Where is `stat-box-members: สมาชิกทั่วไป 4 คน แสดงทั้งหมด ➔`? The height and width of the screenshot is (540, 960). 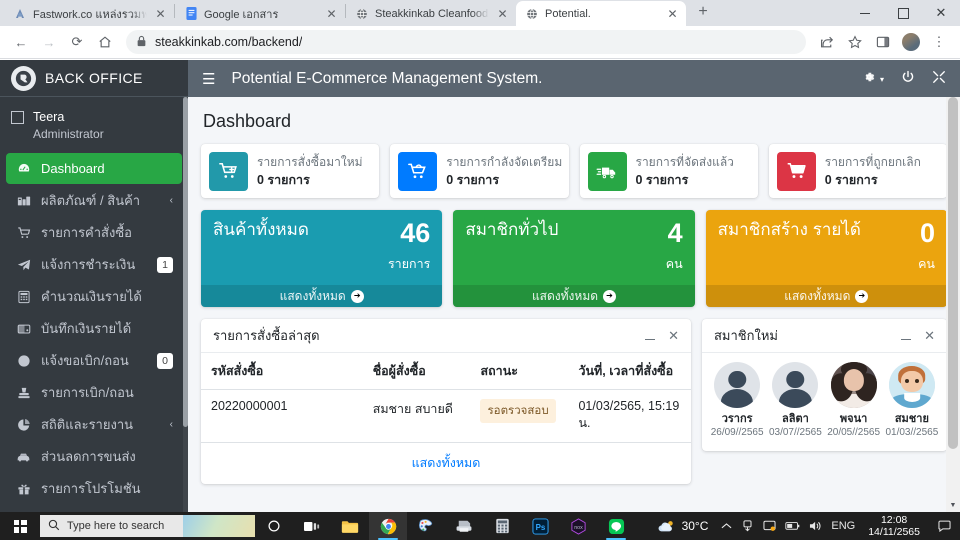 stat-box-members: สมาชิกทั่วไป 4 คน แสดงทั้งหมด ➔ is located at coordinates (574, 258).